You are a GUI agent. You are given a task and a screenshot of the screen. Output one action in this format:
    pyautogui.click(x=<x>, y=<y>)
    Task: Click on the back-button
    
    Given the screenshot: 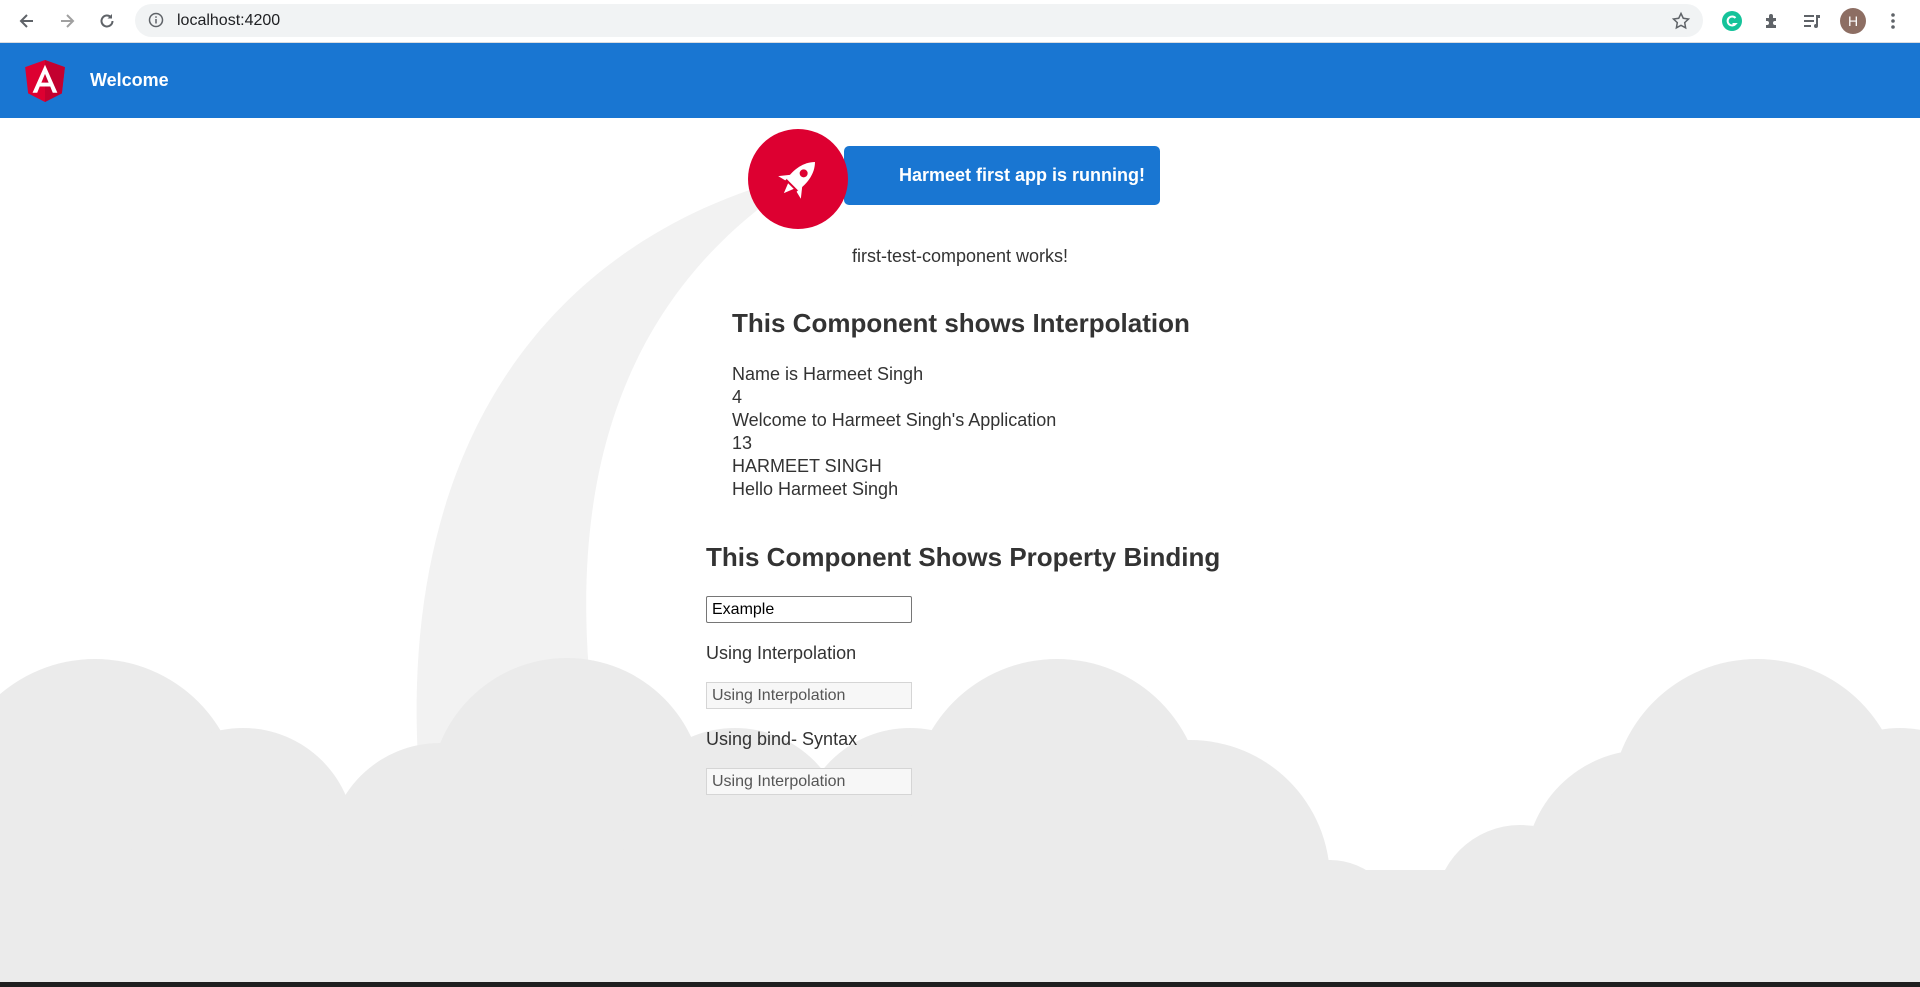 What is the action you would take?
    pyautogui.click(x=27, y=21)
    